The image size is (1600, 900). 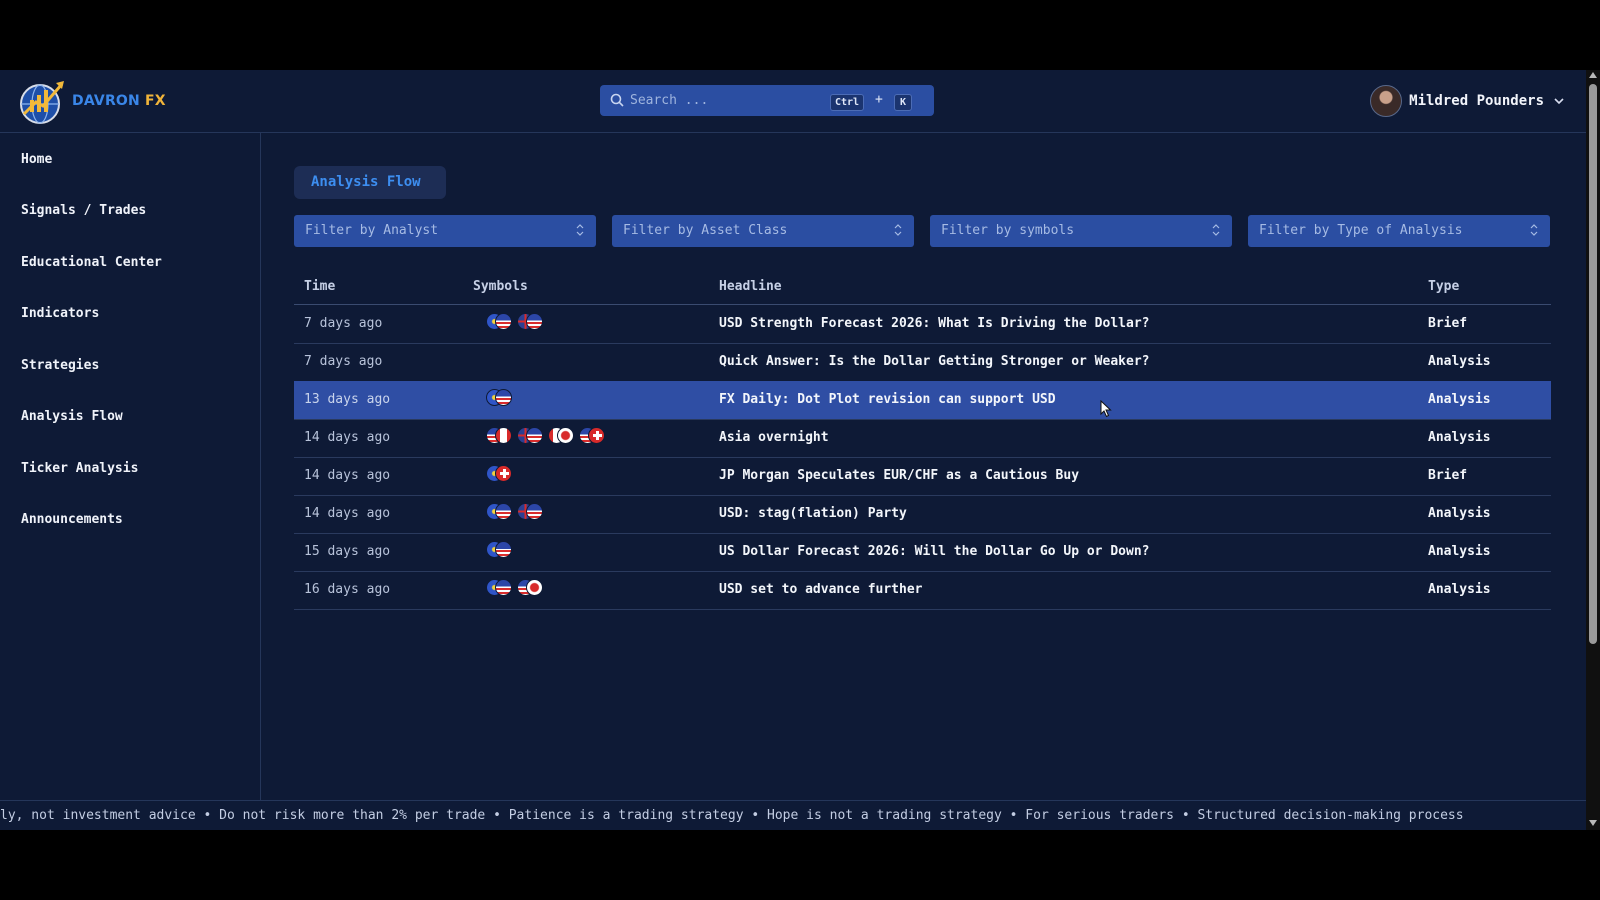 I want to click on filter-asset-class-select: Filter by Asset Class, so click(x=763, y=231).